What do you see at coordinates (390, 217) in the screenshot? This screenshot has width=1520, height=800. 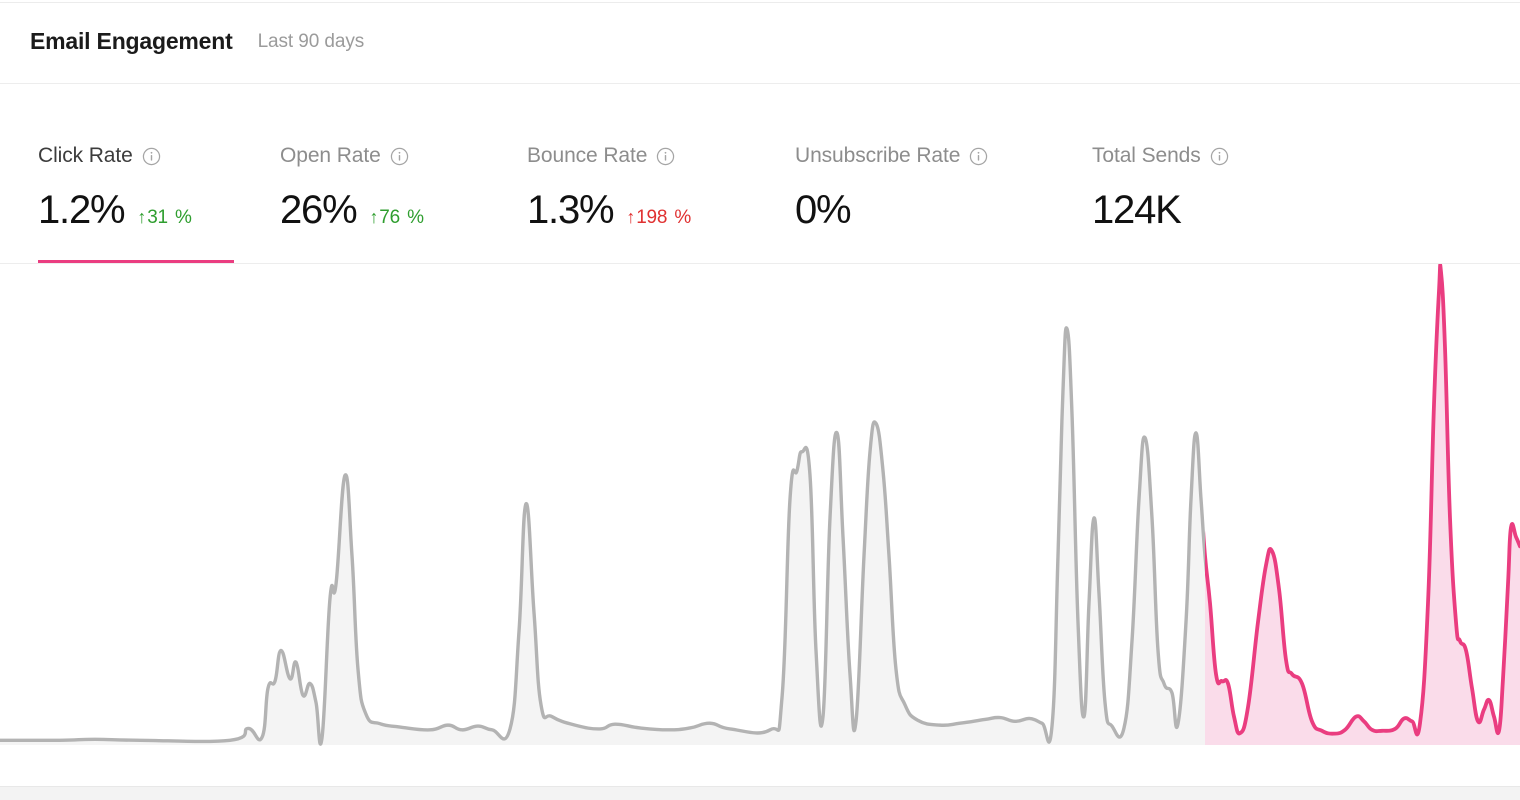 I see `delta-value: 76` at bounding box center [390, 217].